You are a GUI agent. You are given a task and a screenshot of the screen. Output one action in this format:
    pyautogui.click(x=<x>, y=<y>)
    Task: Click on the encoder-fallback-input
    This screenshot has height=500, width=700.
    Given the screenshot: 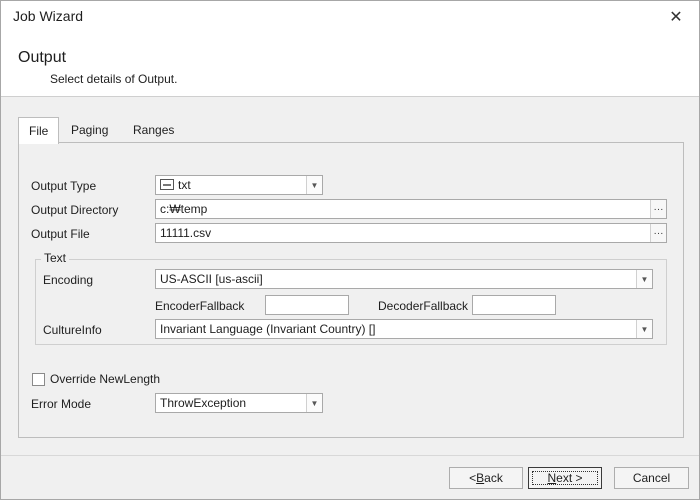 What is the action you would take?
    pyautogui.click(x=307, y=305)
    